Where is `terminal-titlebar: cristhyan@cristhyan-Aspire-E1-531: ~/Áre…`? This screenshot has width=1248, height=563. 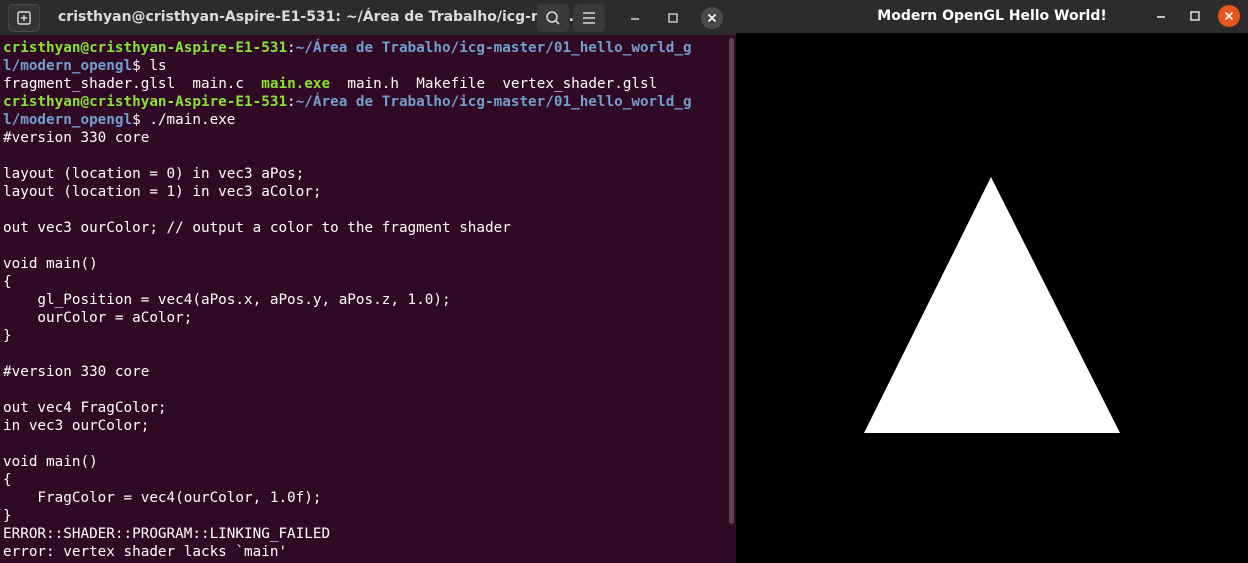
terminal-titlebar: cristhyan@cristhyan-Aspire-E1-531: ~/Áre… is located at coordinates (368, 17).